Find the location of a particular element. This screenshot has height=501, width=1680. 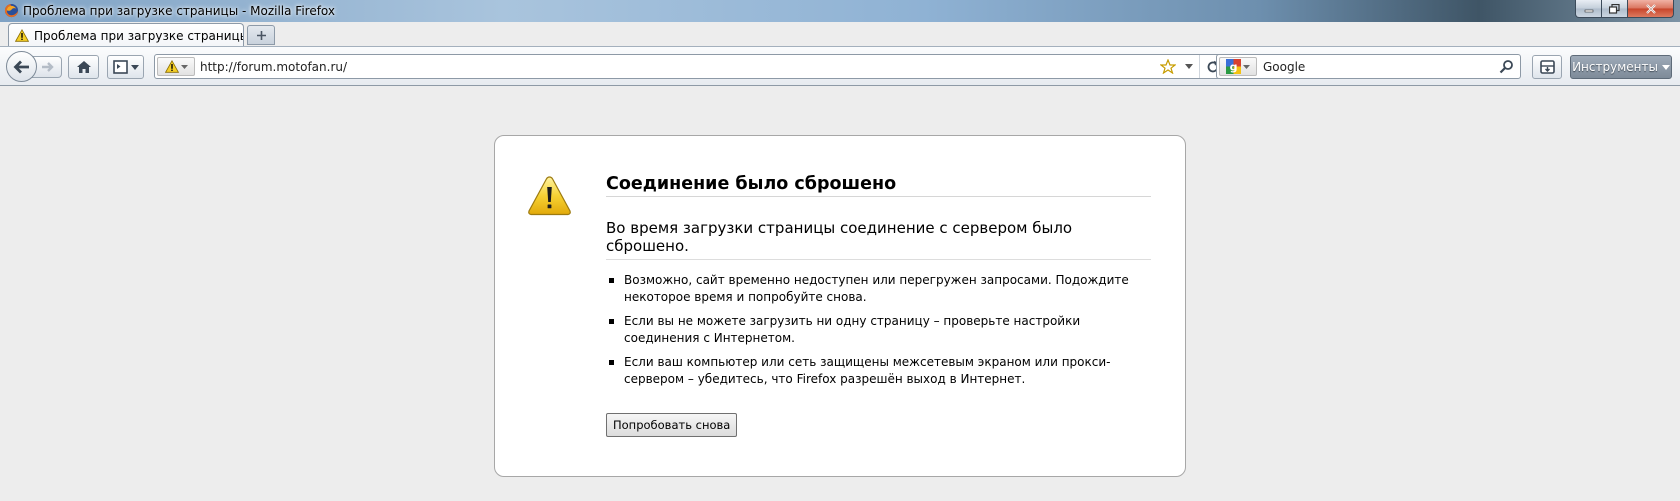

search-engine-button: g is located at coordinates (1238, 66).